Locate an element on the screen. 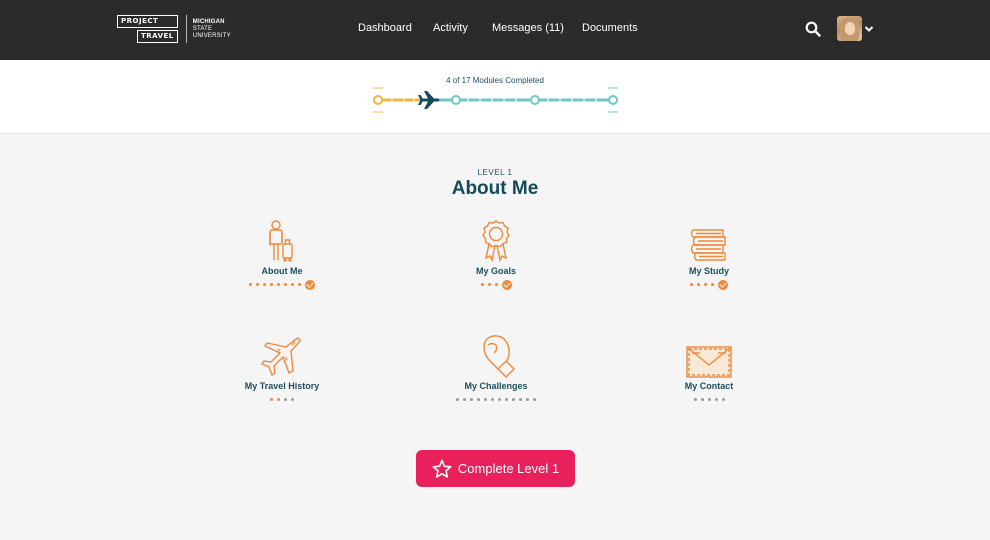 This screenshot has width=990, height=540. module-label: About Me is located at coordinates (282, 271).